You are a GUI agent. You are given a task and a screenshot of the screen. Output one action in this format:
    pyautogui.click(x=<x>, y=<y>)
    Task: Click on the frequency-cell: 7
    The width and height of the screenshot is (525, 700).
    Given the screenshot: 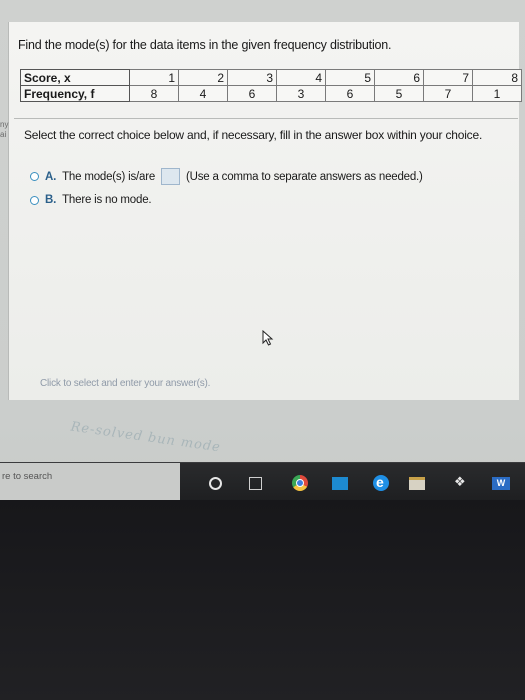 What is the action you would take?
    pyautogui.click(x=448, y=93)
    